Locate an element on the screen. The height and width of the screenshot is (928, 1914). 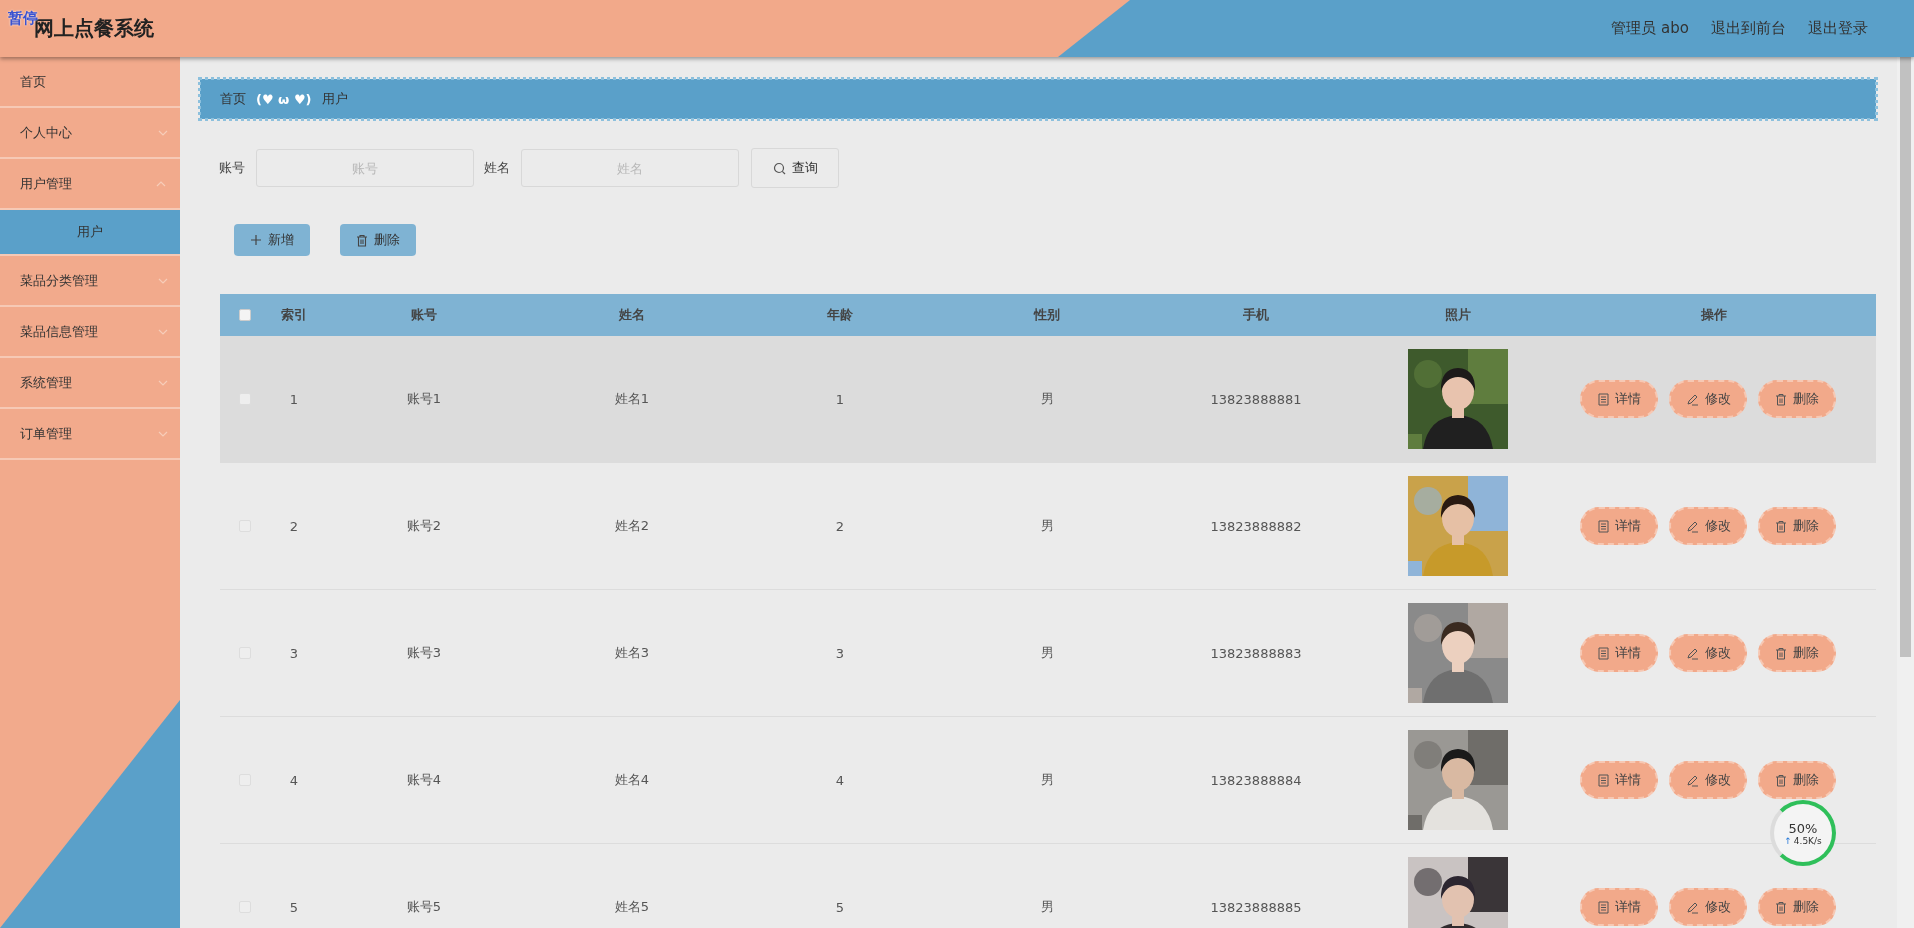
menu-item: 菜品分类管理 is located at coordinates (90, 281).